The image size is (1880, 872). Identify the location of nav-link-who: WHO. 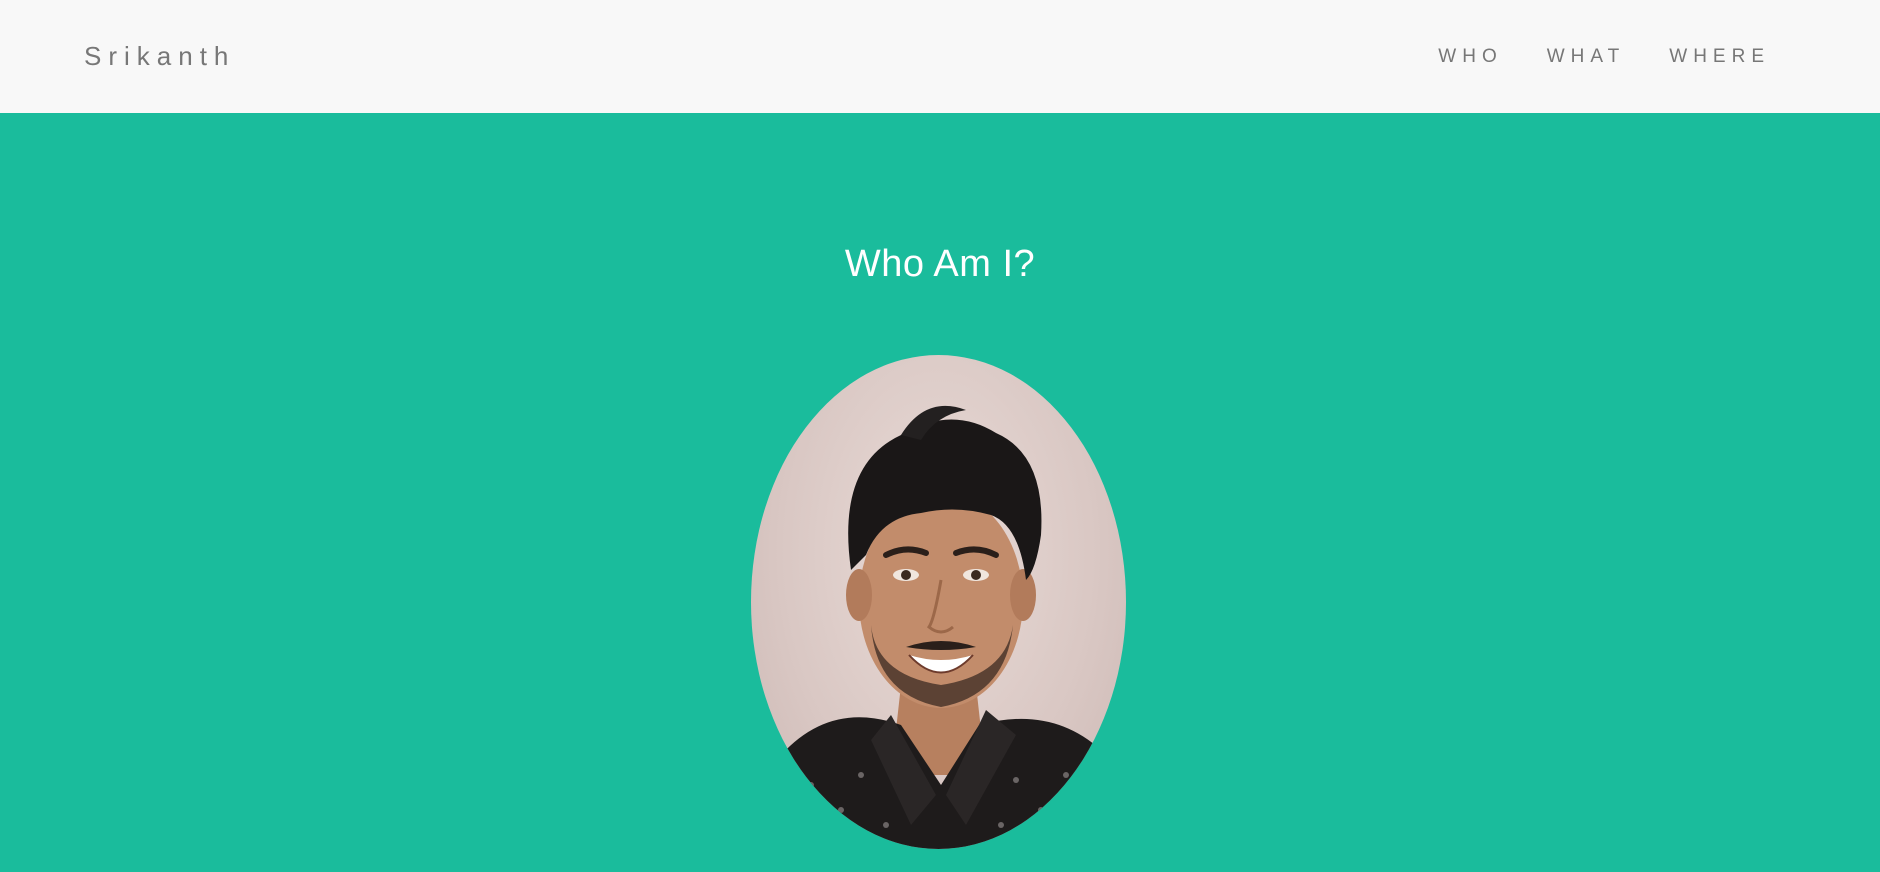
(1470, 57).